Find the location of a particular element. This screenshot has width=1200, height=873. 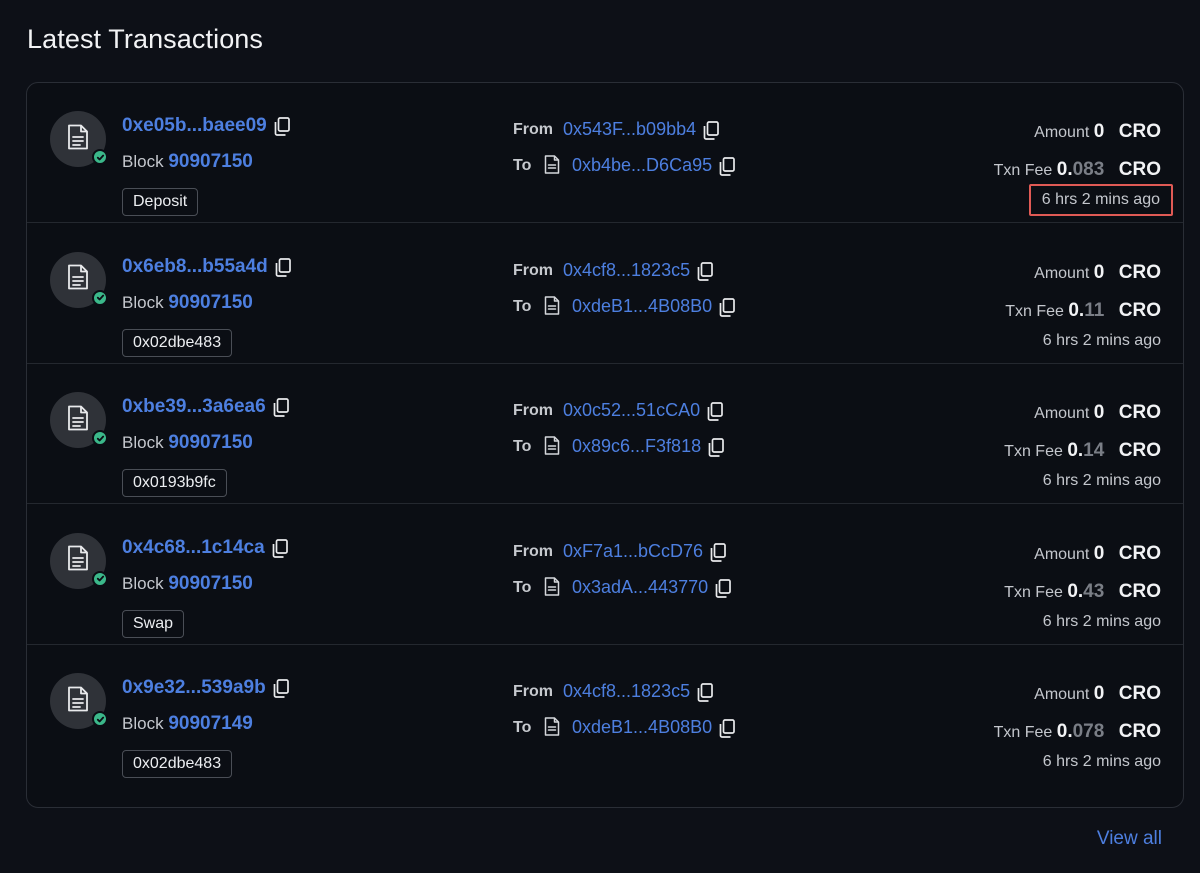

txn-fee-decimals: 083 is located at coordinates (1088, 169).